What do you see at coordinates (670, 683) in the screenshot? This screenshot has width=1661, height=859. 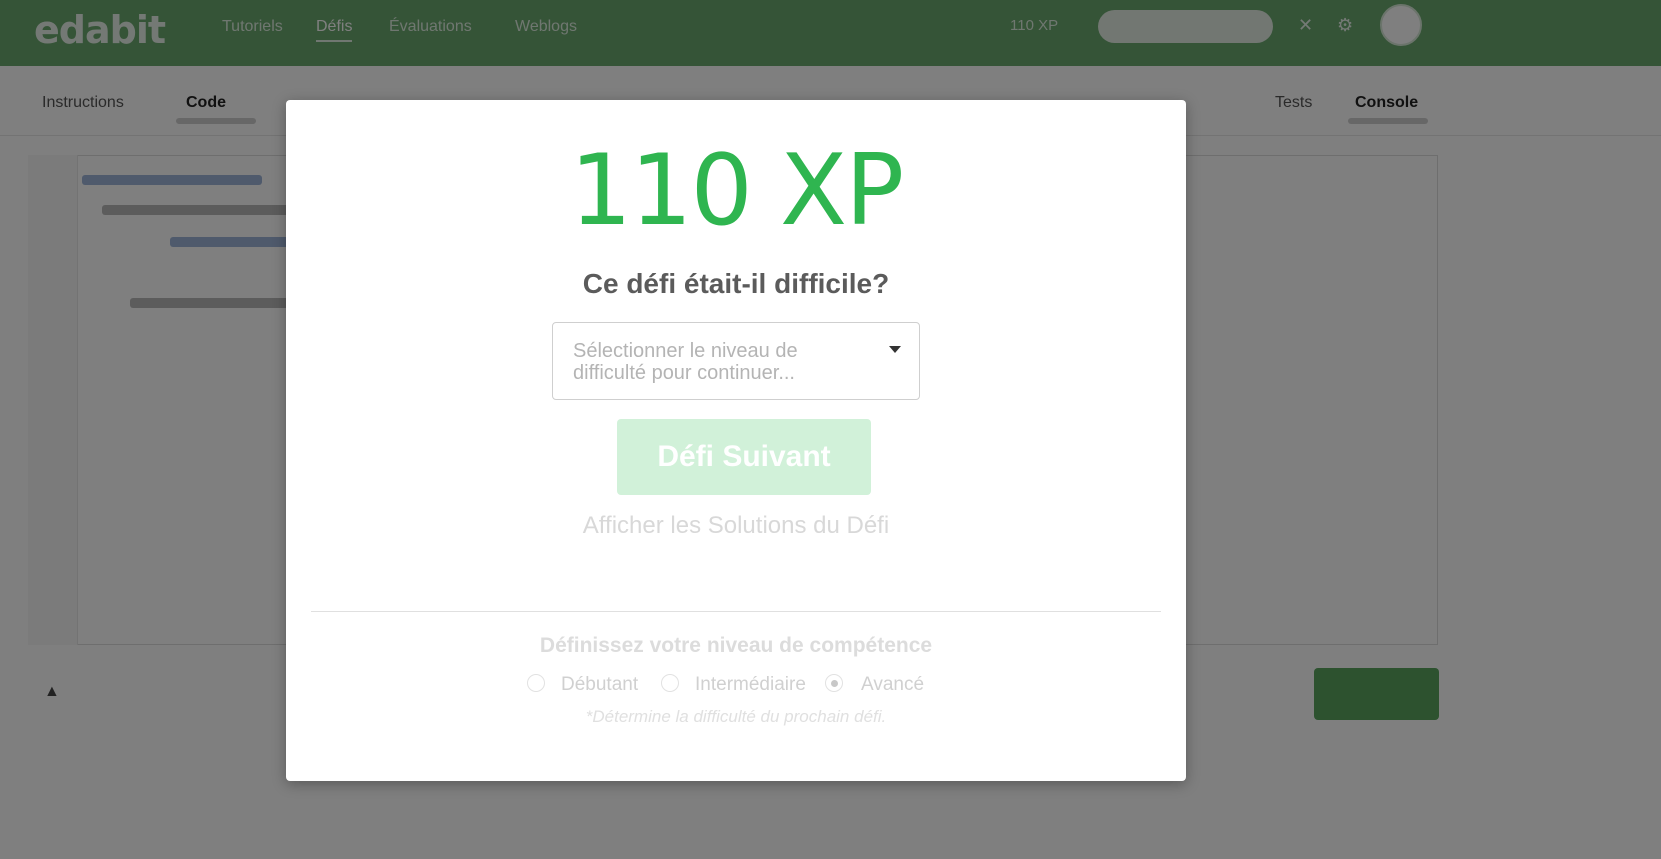 I see `radio-intermediaire` at bounding box center [670, 683].